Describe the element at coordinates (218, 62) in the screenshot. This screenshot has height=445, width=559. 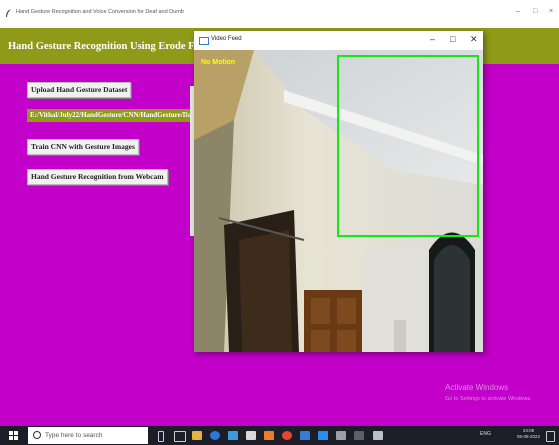
I see `motion-status-text: No Motion` at that location.